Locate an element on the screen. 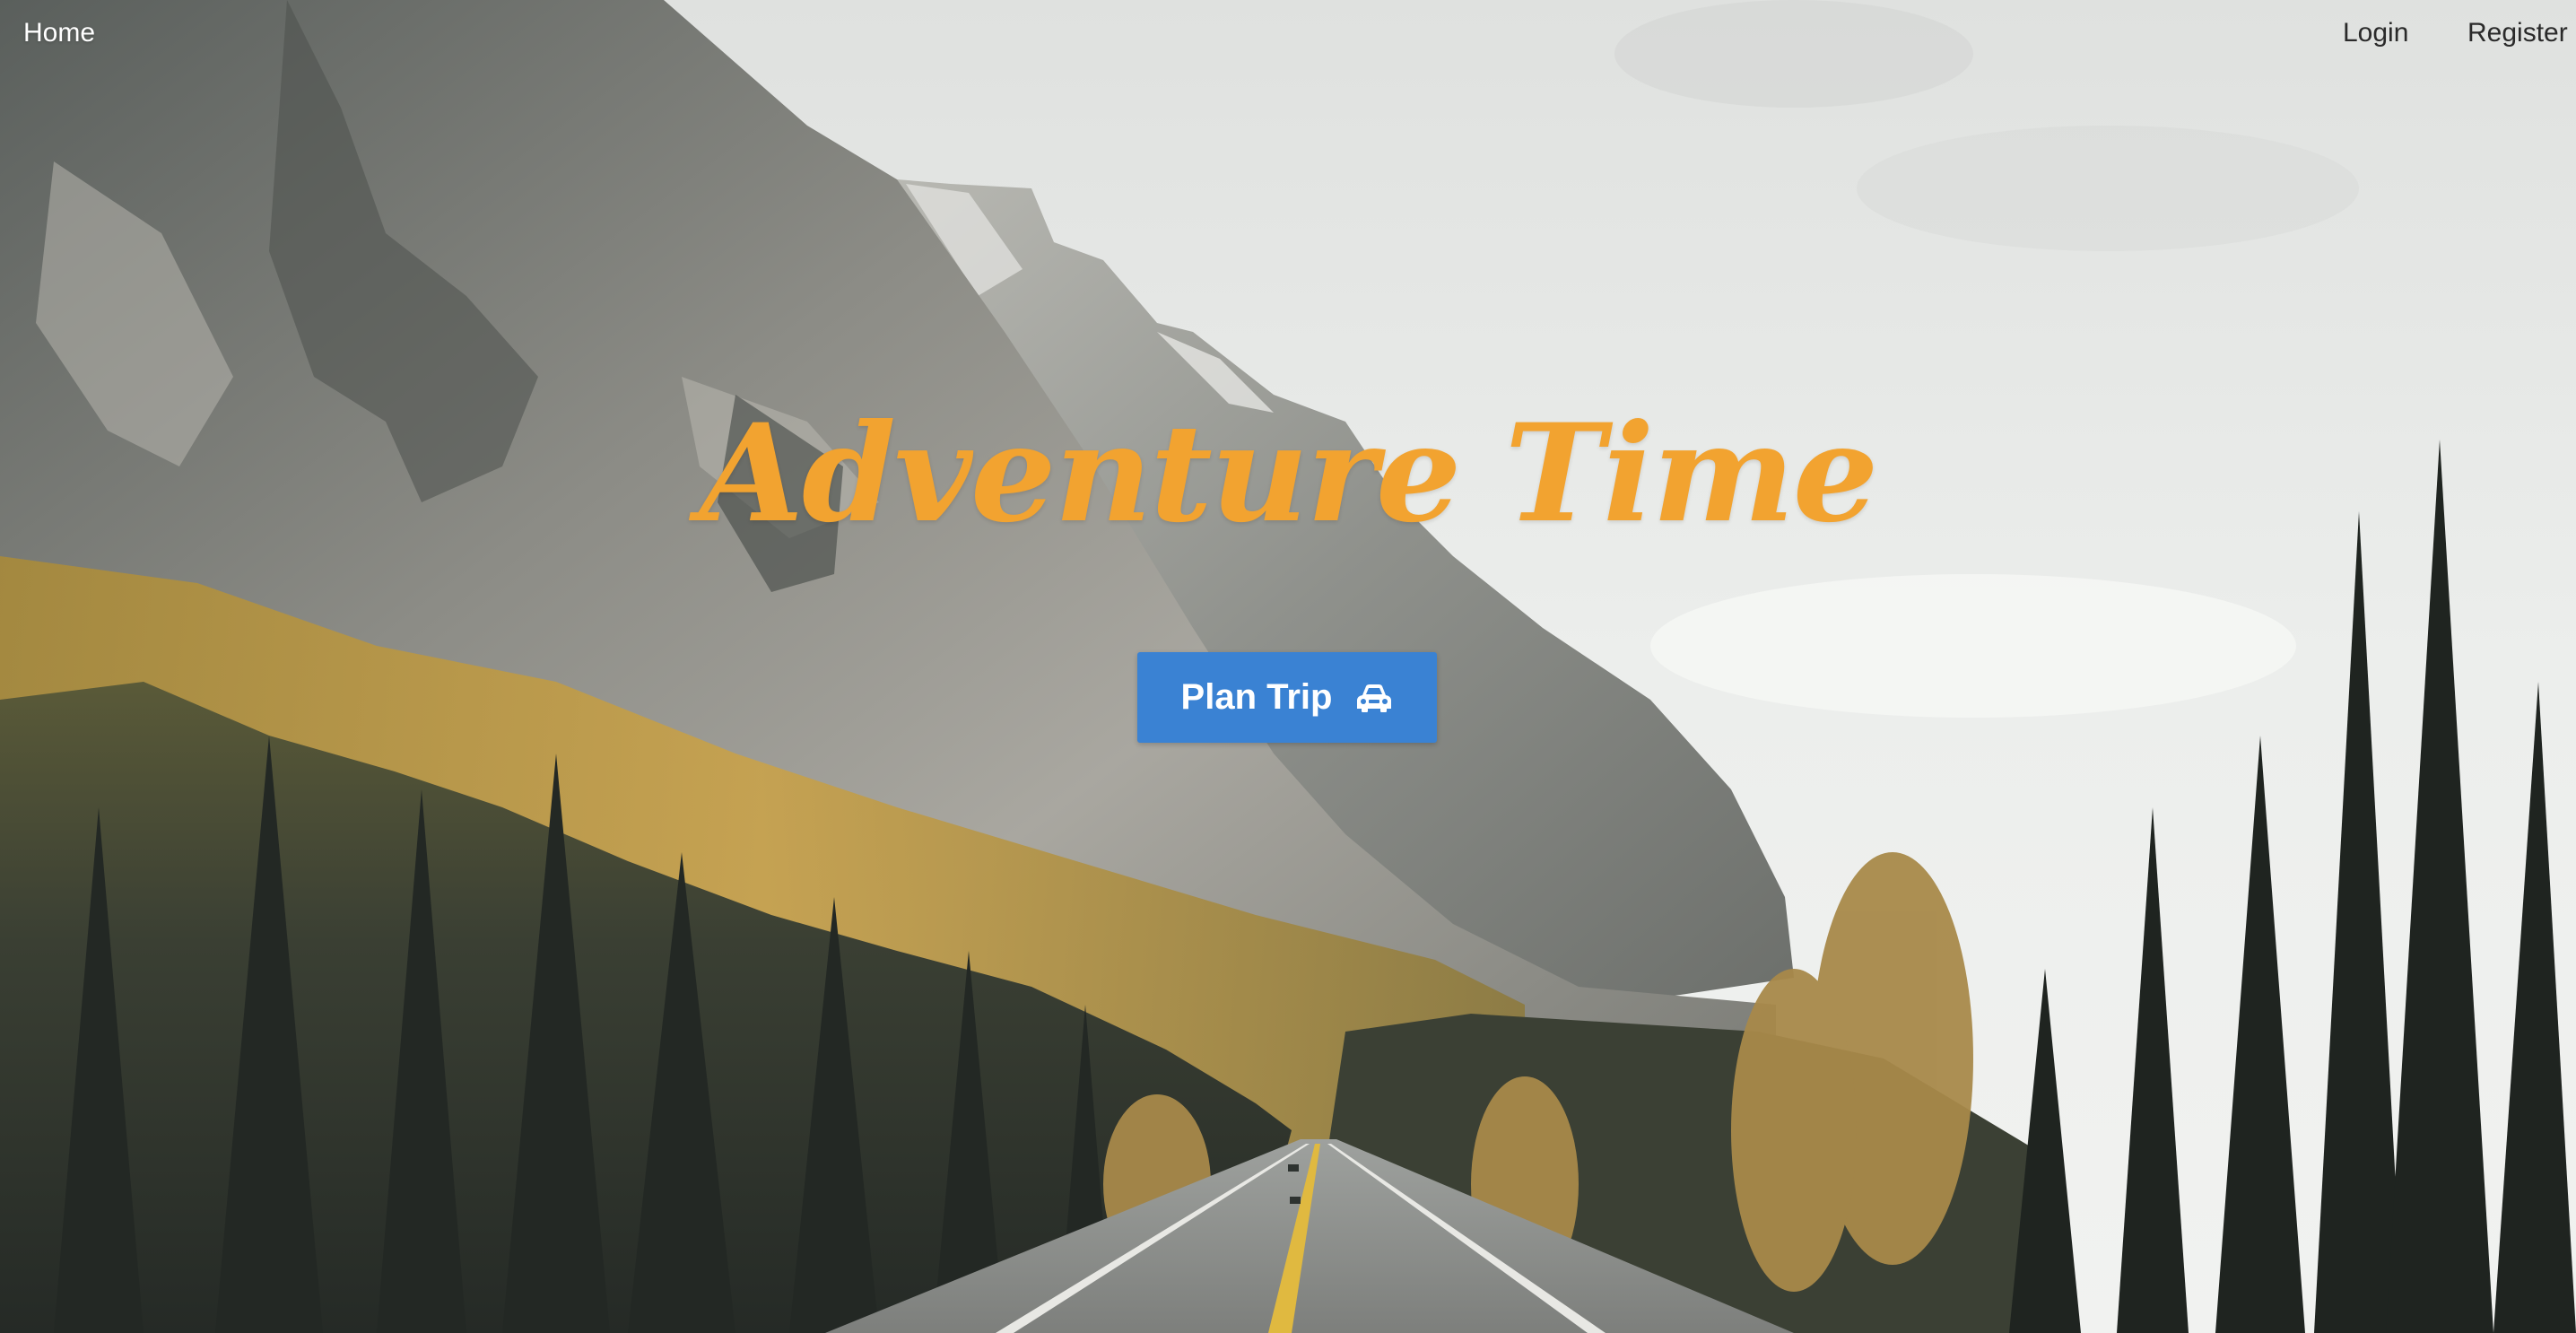 This screenshot has height=1333, width=2576. login-link: Login is located at coordinates (2375, 33).